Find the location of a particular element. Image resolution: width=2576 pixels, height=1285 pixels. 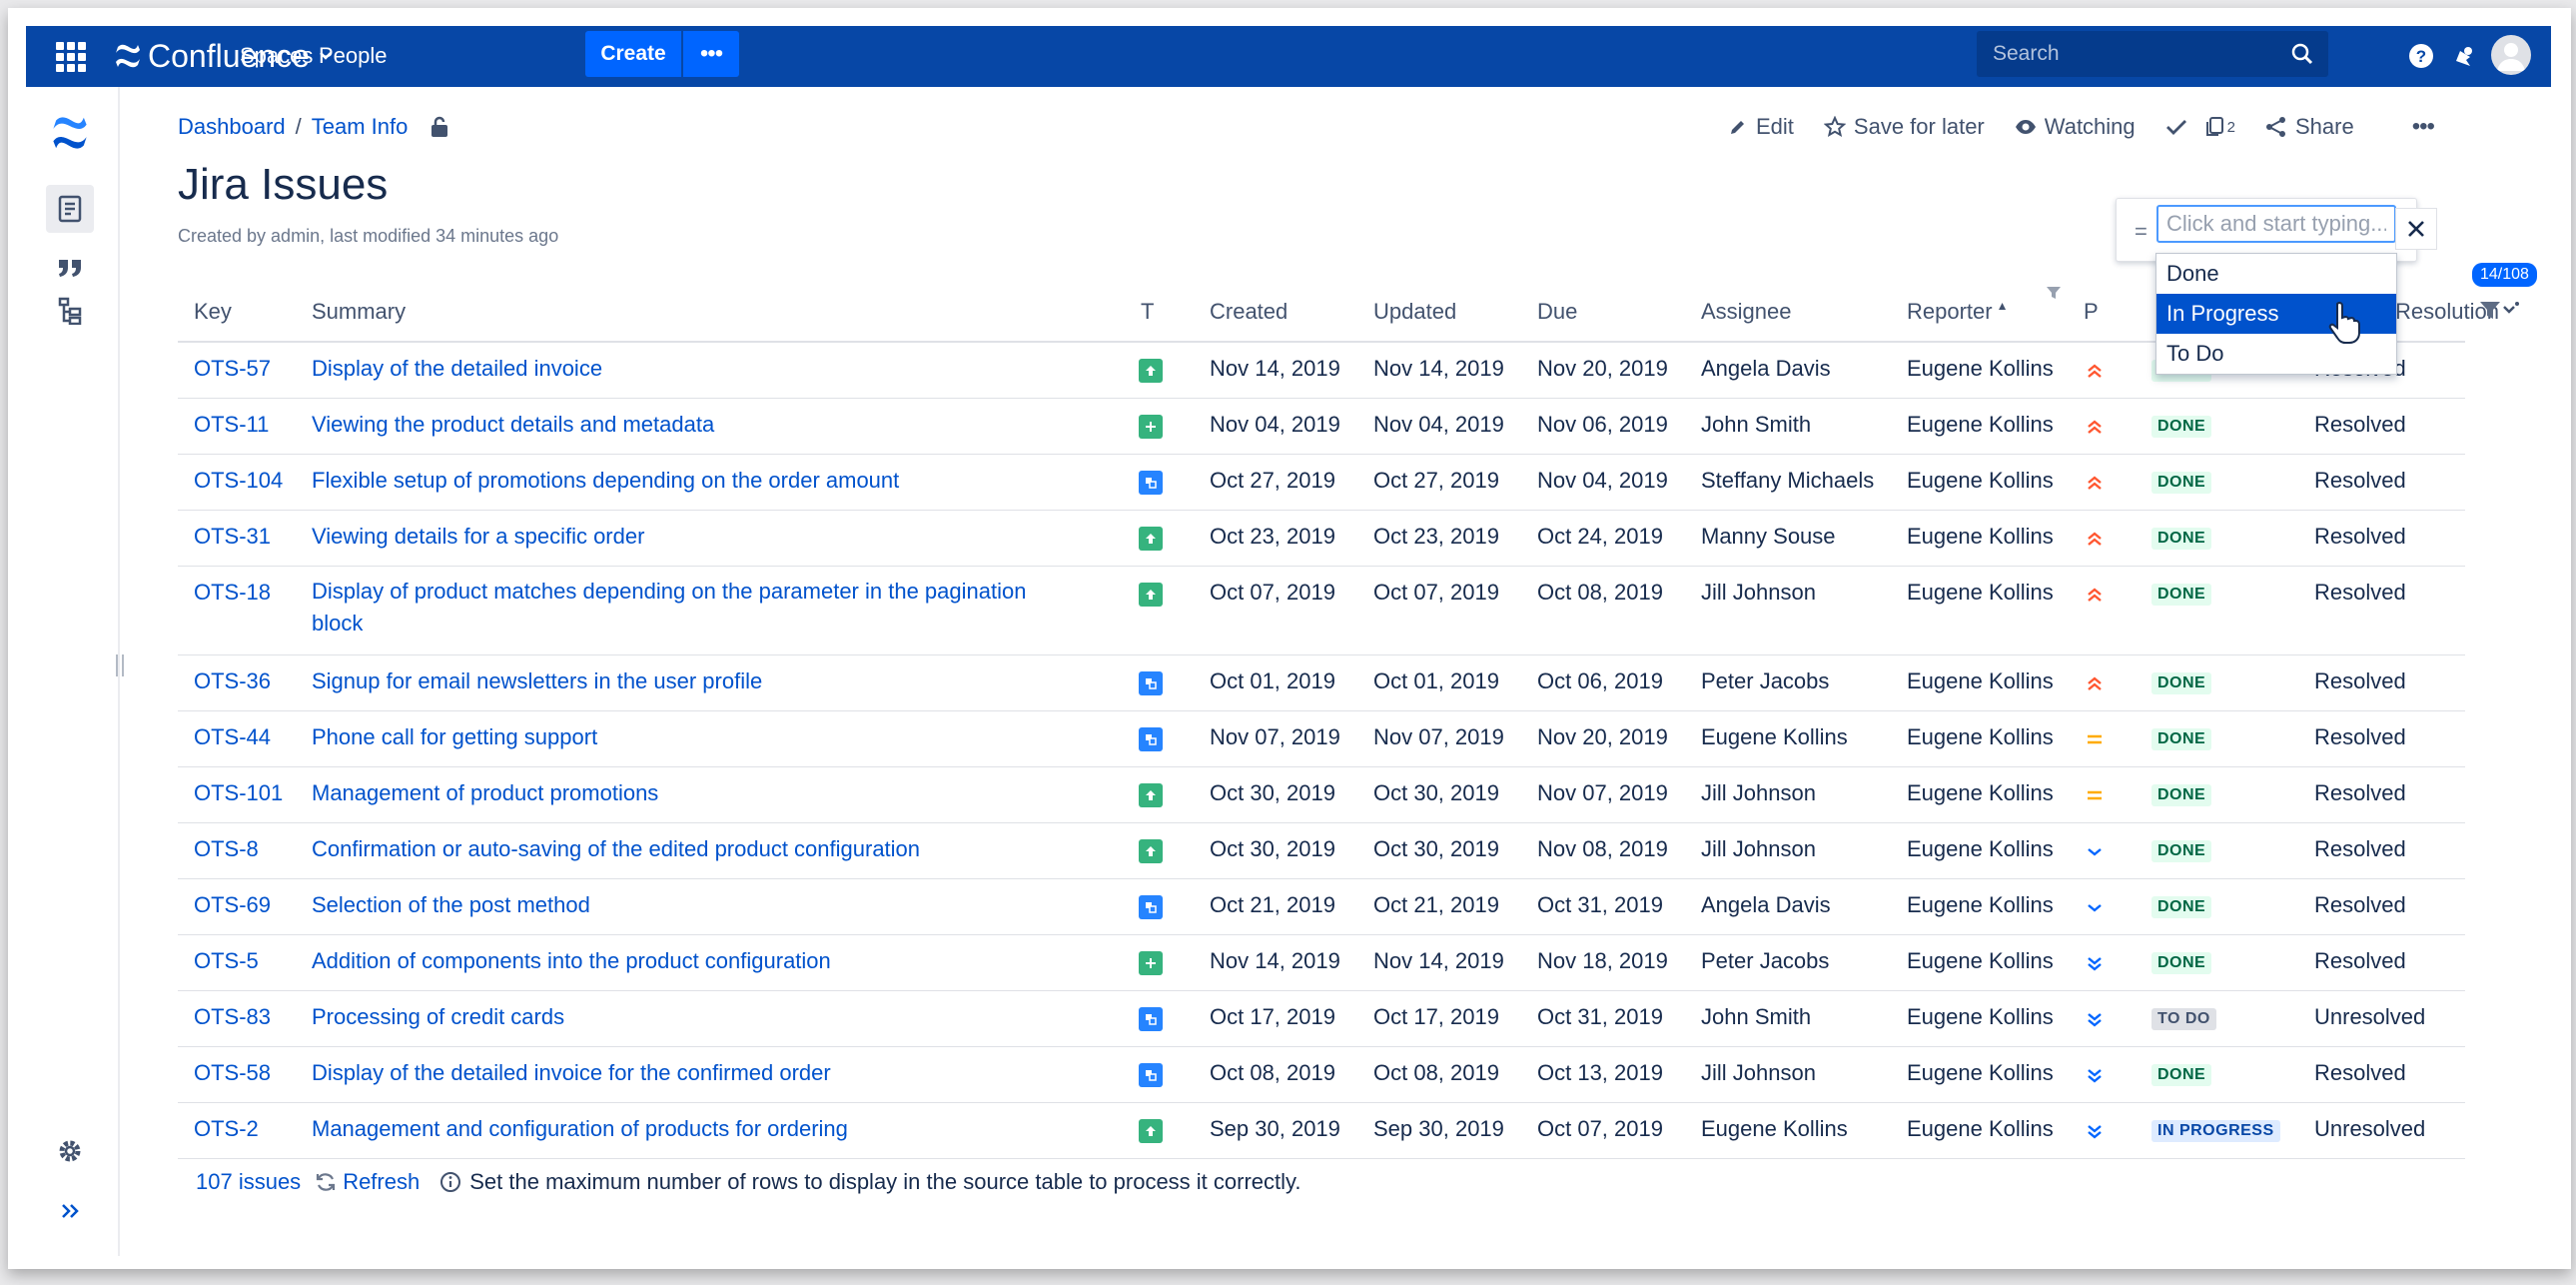

issue-key-link: OTS-8 is located at coordinates (227, 849).